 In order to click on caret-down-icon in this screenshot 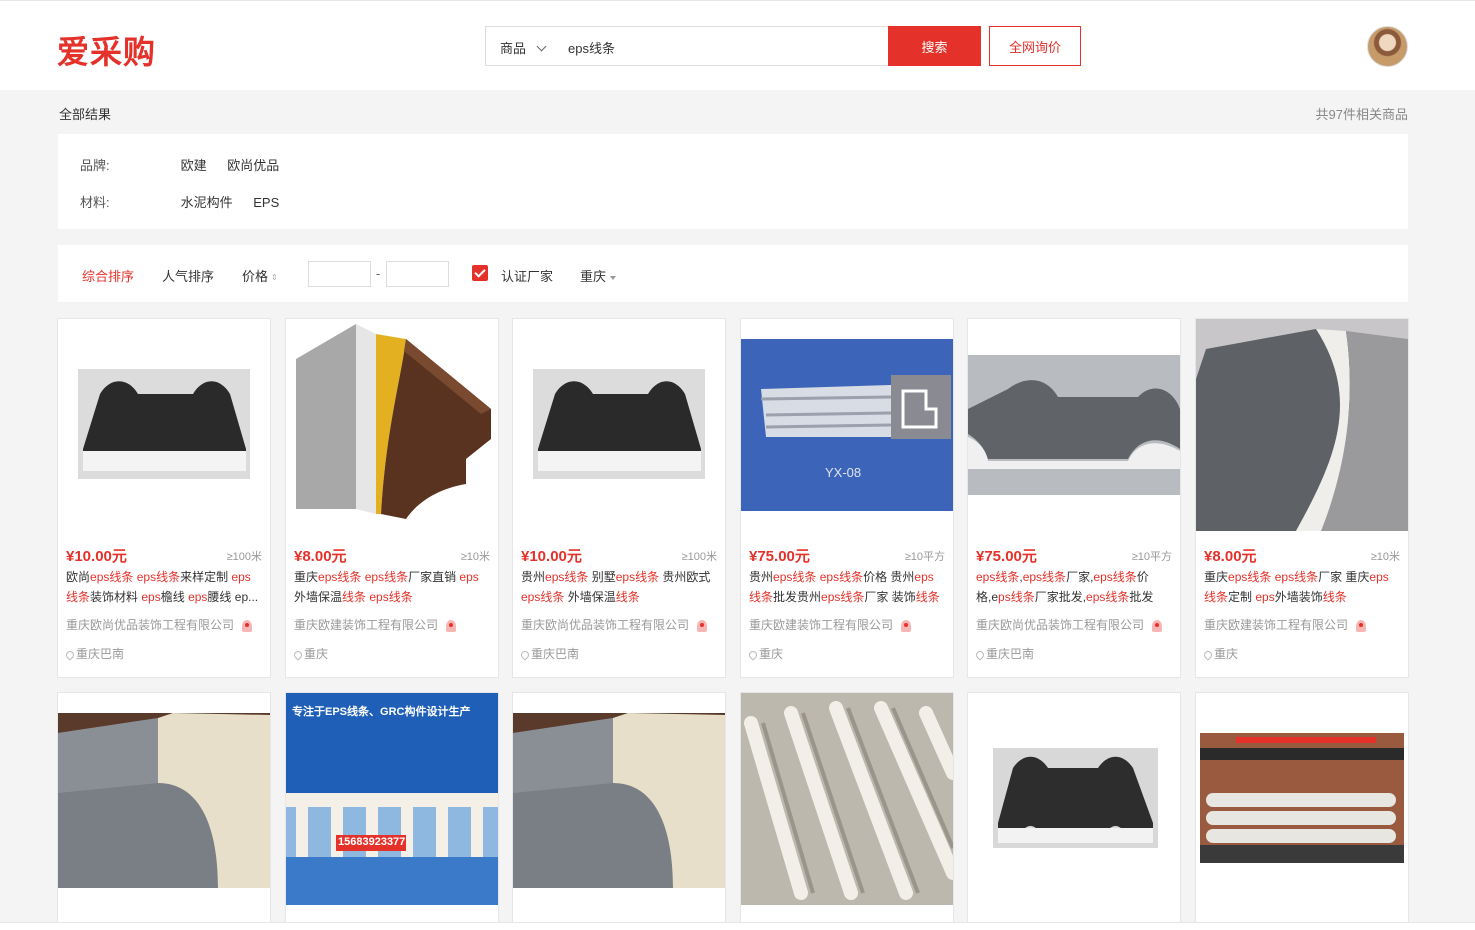, I will do `click(613, 277)`.